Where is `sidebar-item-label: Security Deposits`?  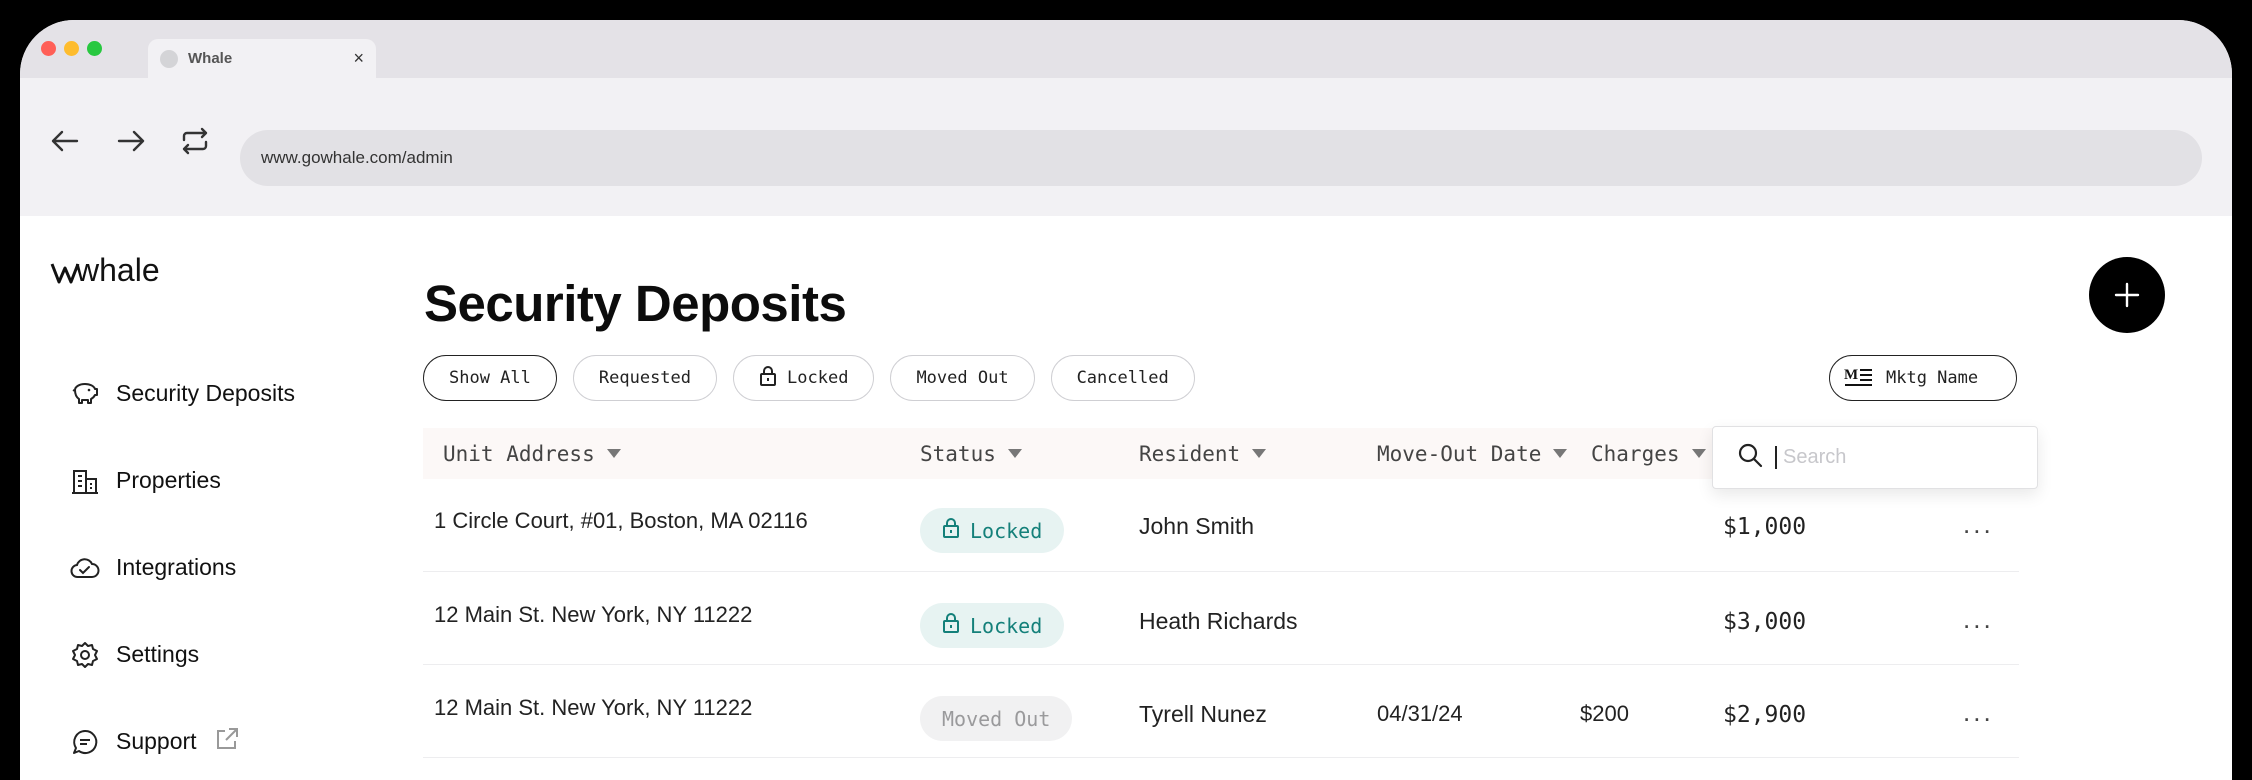 sidebar-item-label: Security Deposits is located at coordinates (205, 393).